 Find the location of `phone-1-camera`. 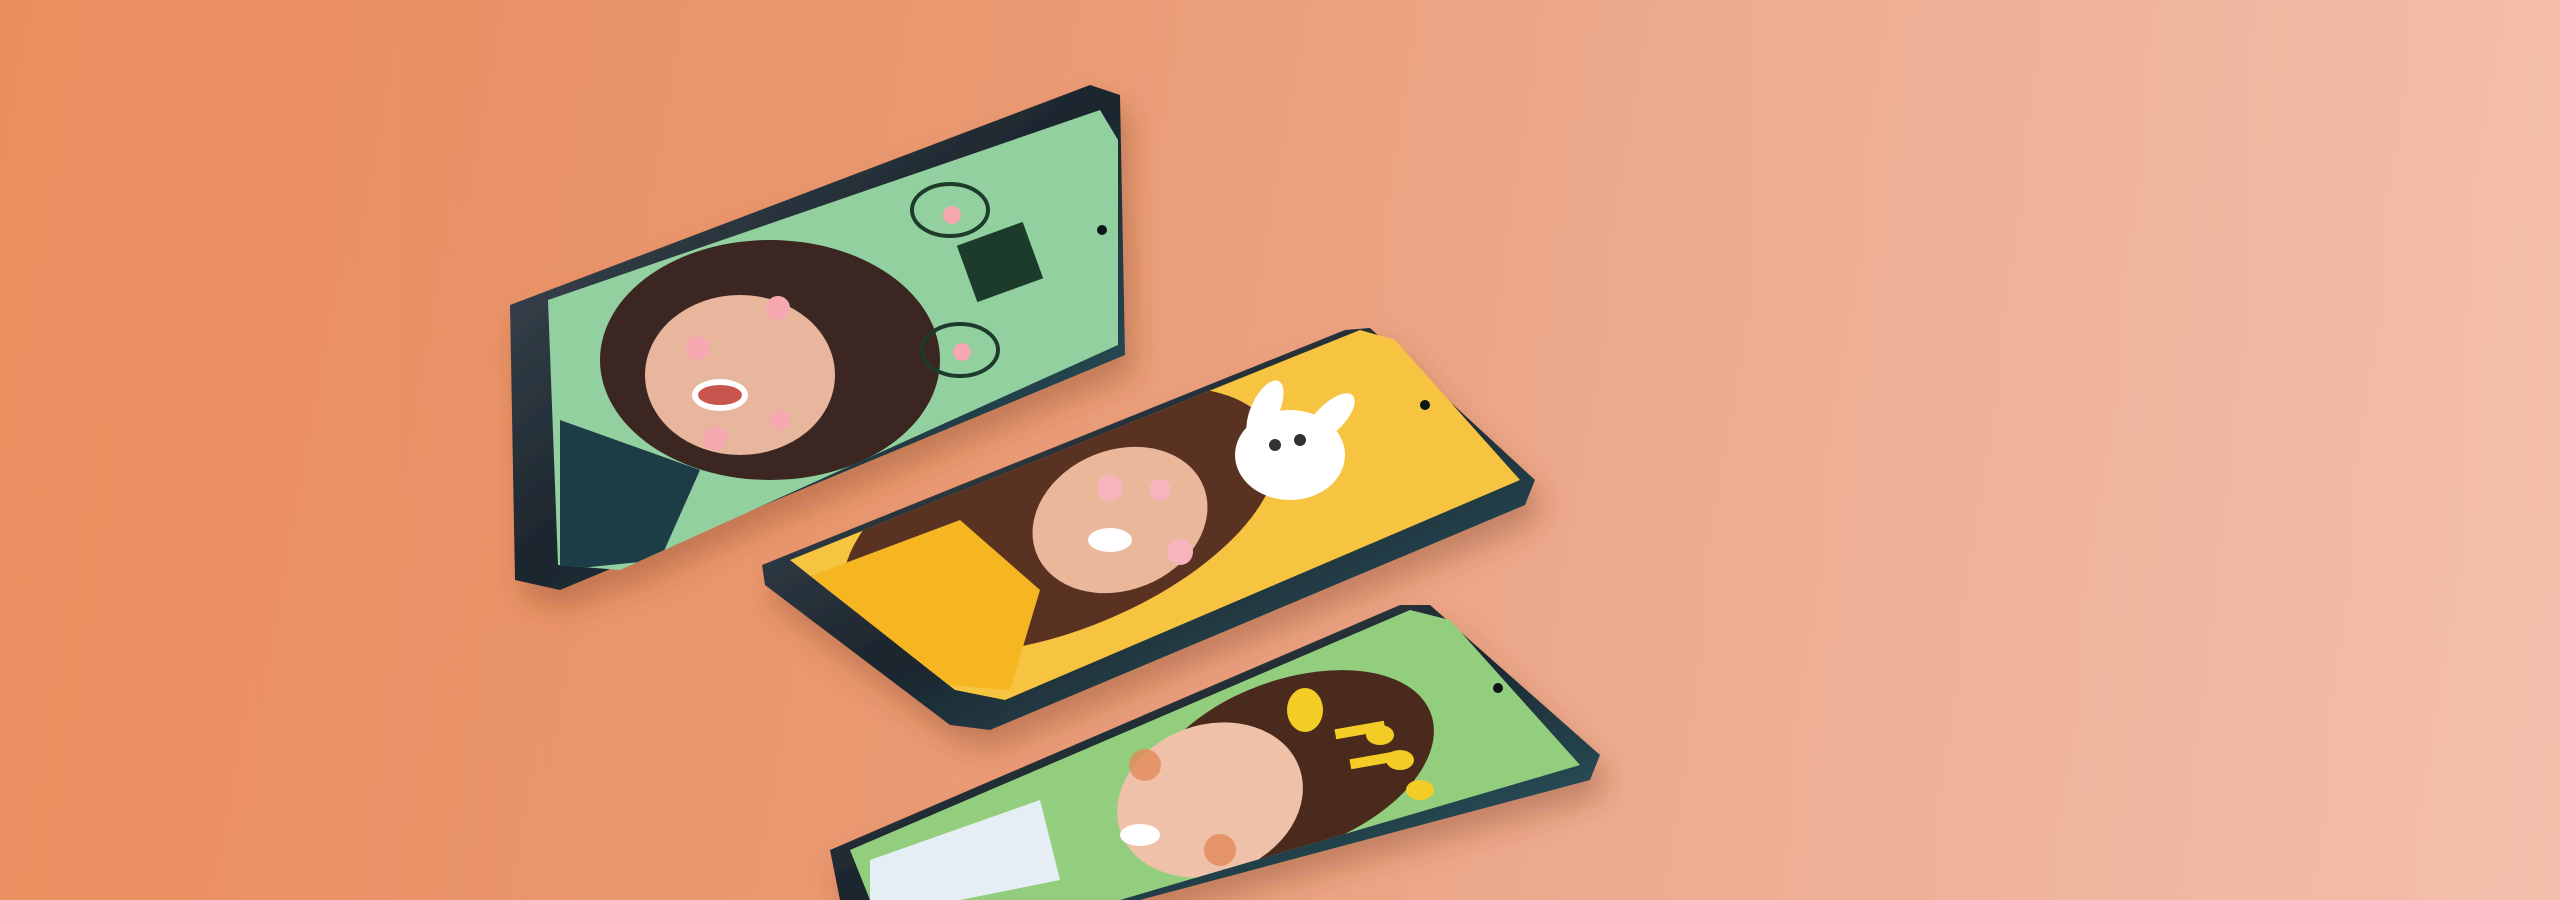

phone-1-camera is located at coordinates (1102, 230).